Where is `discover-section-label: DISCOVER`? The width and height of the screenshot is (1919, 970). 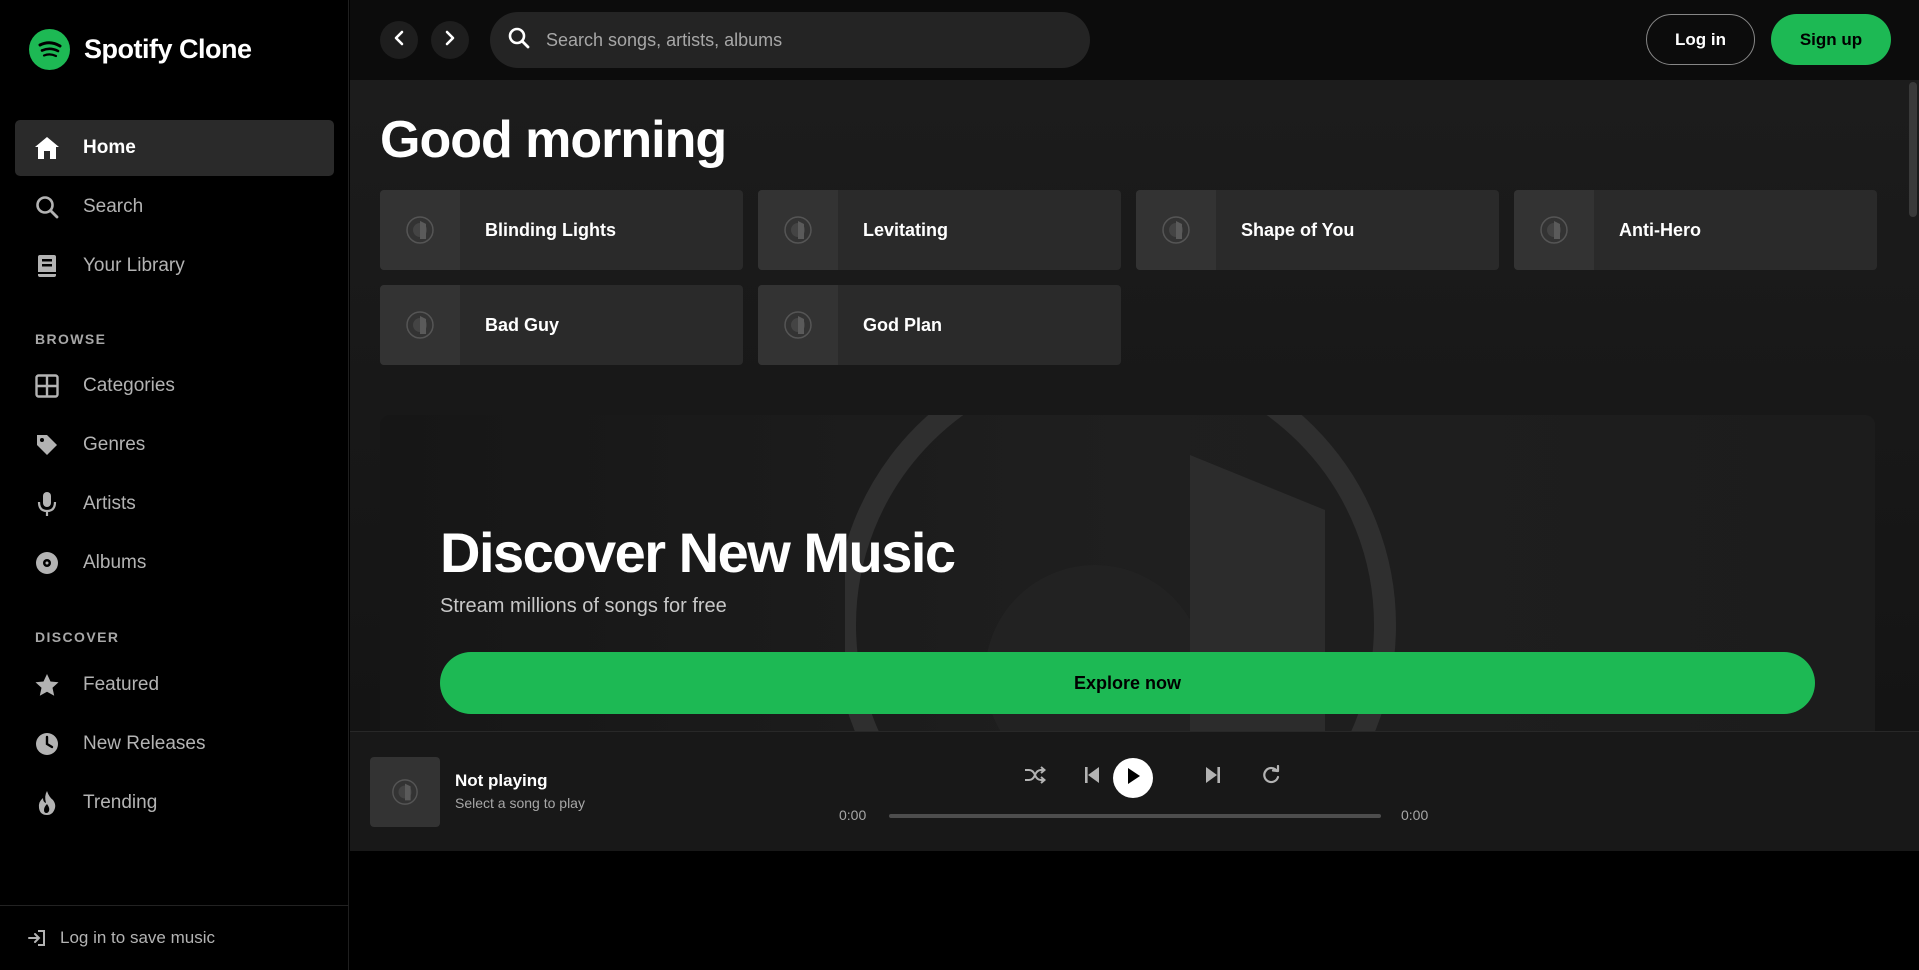
discover-section-label: DISCOVER is located at coordinates (77, 637).